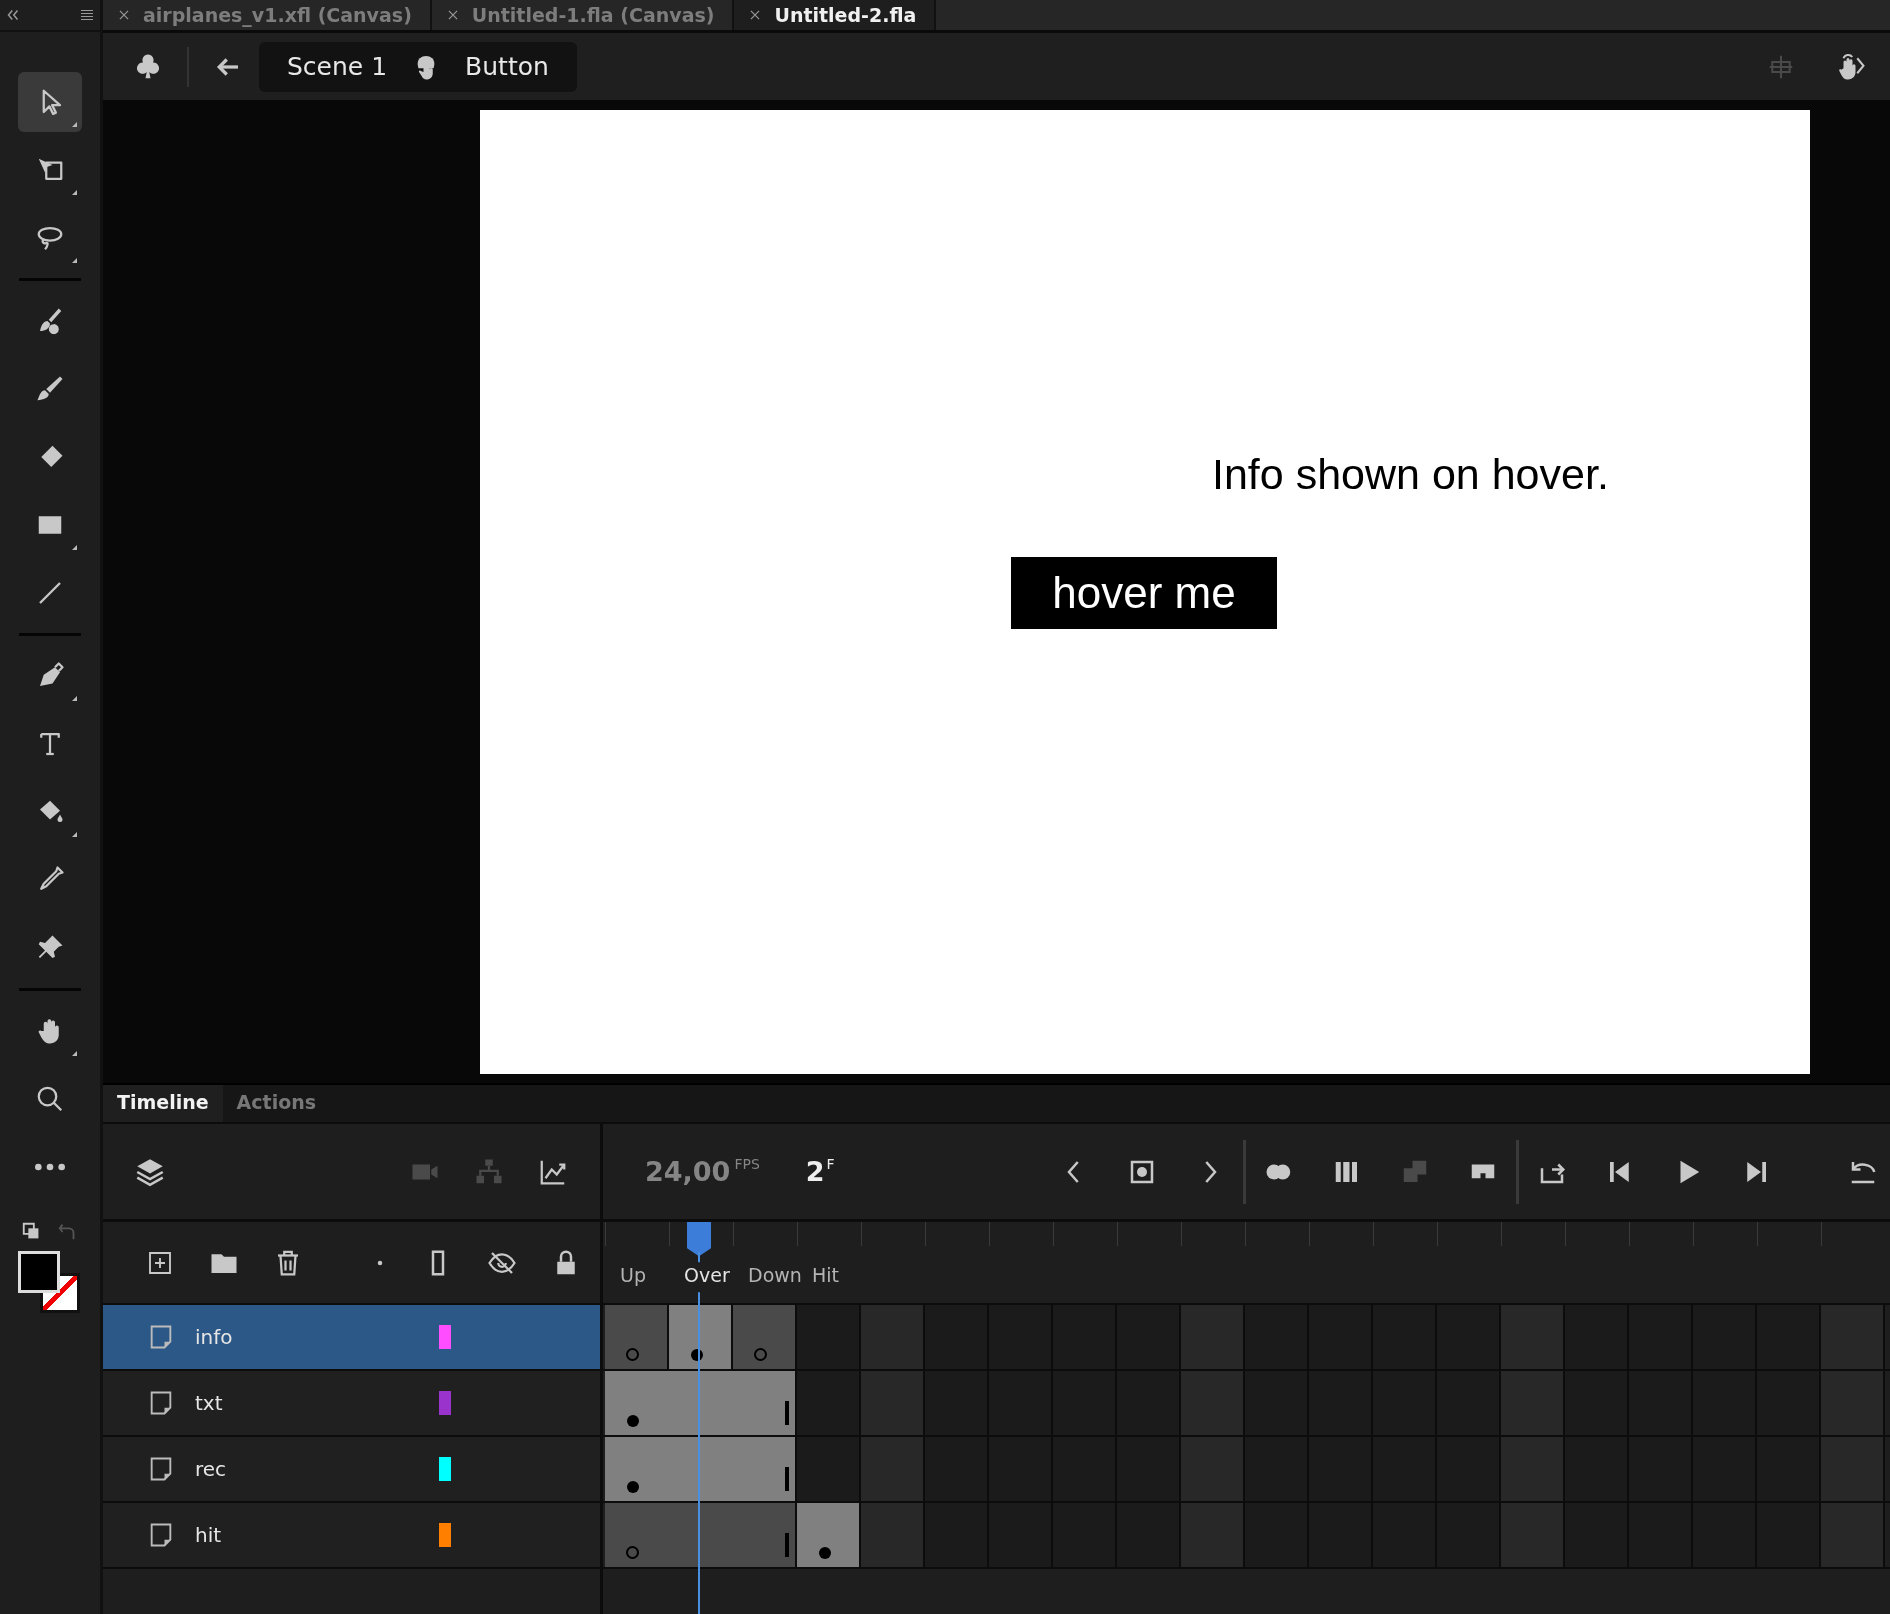  What do you see at coordinates (209, 1535) in the screenshot?
I see `layer-name: hit` at bounding box center [209, 1535].